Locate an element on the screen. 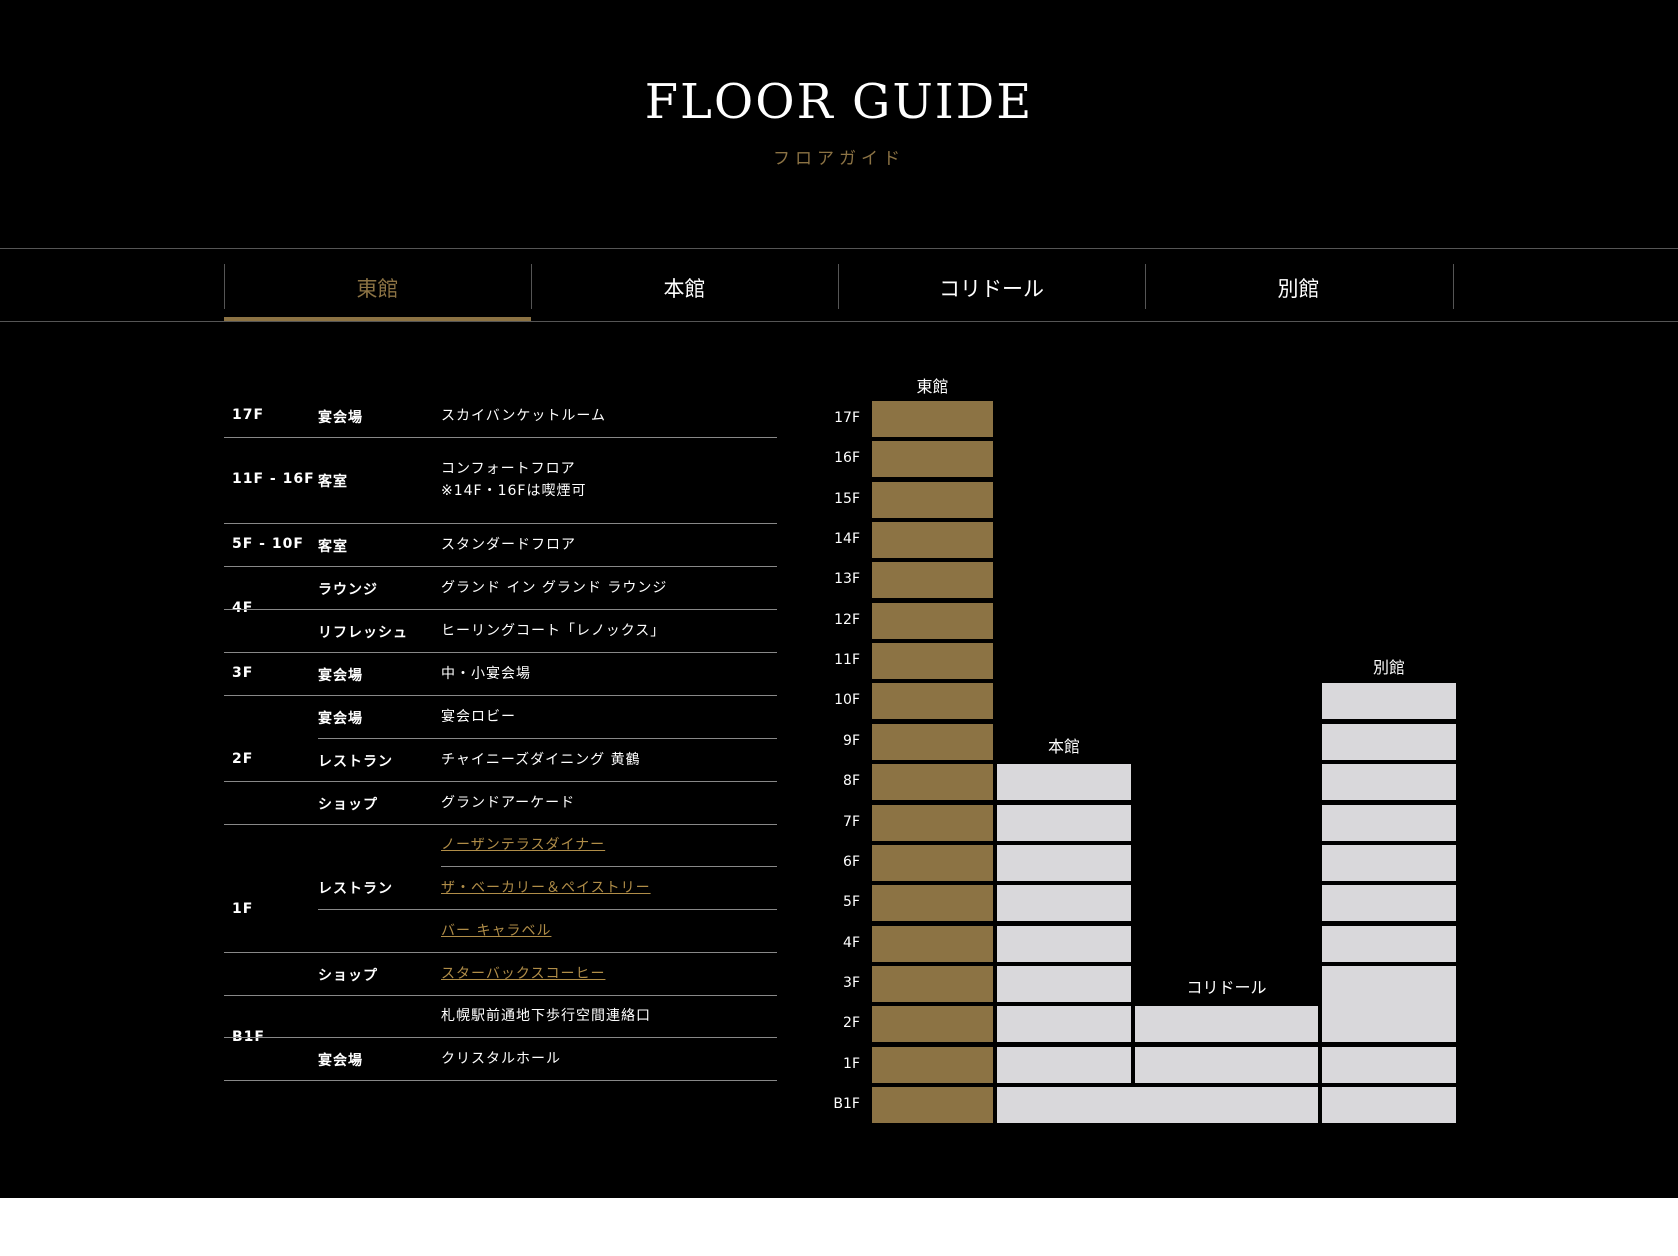  tab-east-building: 東館 is located at coordinates (377, 288).